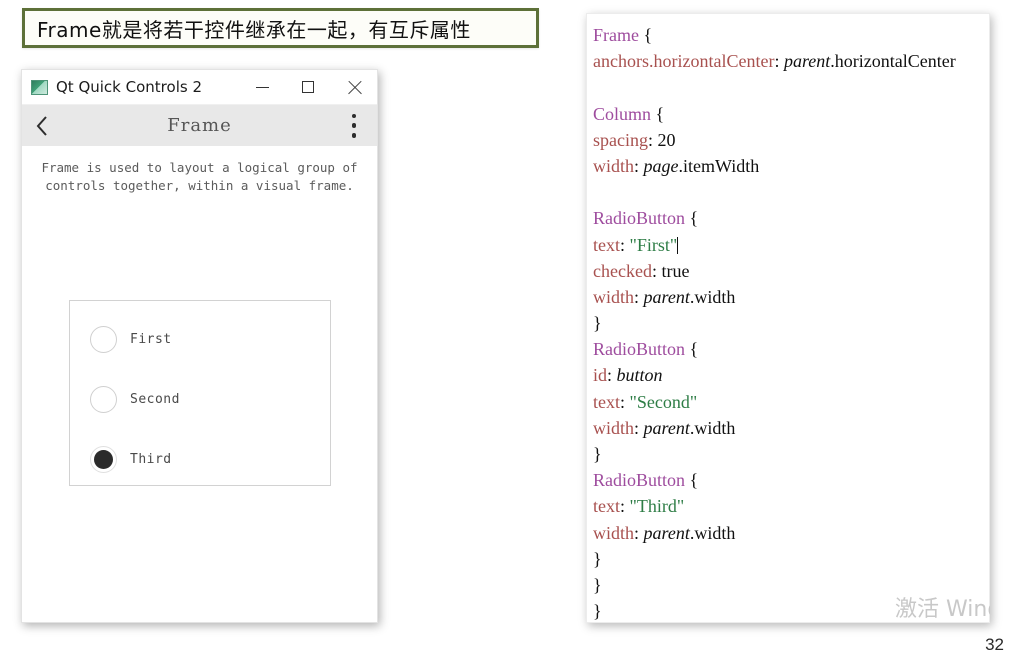 The image size is (1031, 665). I want to click on code-token-type: Column, so click(622, 113).